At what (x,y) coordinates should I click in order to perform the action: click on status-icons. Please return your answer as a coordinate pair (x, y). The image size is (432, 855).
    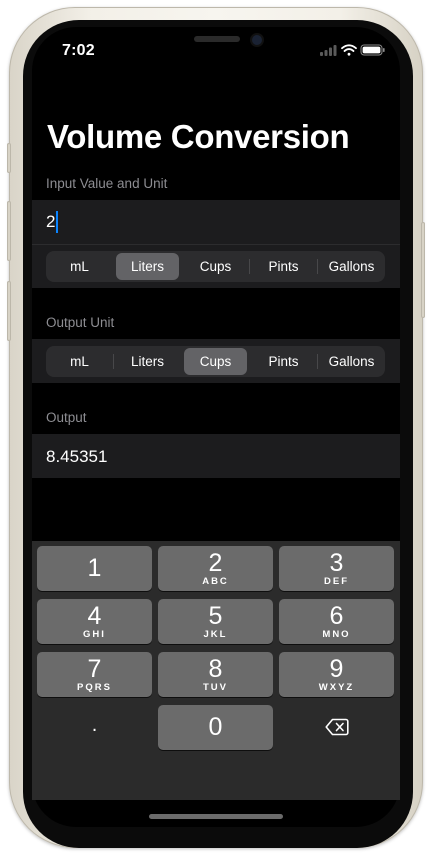
    Looking at the image, I should click on (352, 50).